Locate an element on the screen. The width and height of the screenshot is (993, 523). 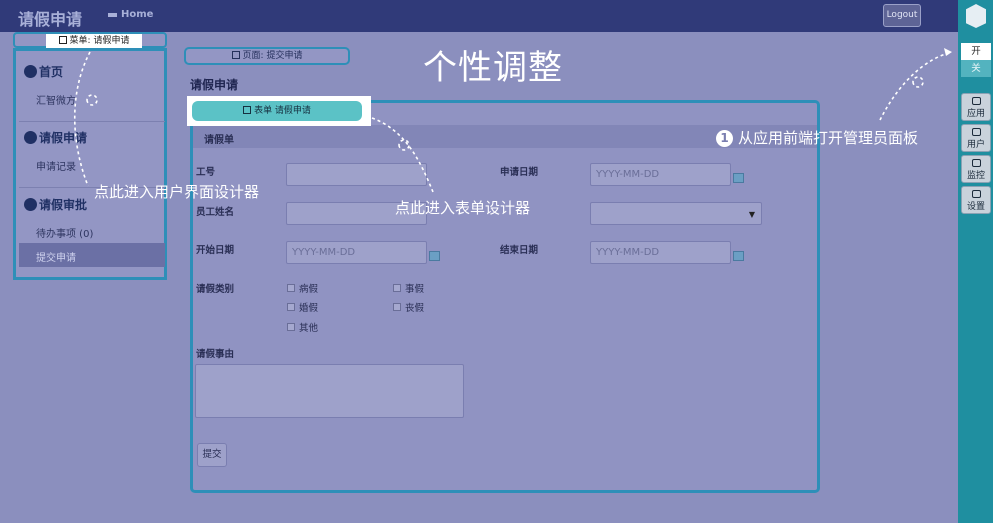
edit-icon is located at coordinates (976, 101).